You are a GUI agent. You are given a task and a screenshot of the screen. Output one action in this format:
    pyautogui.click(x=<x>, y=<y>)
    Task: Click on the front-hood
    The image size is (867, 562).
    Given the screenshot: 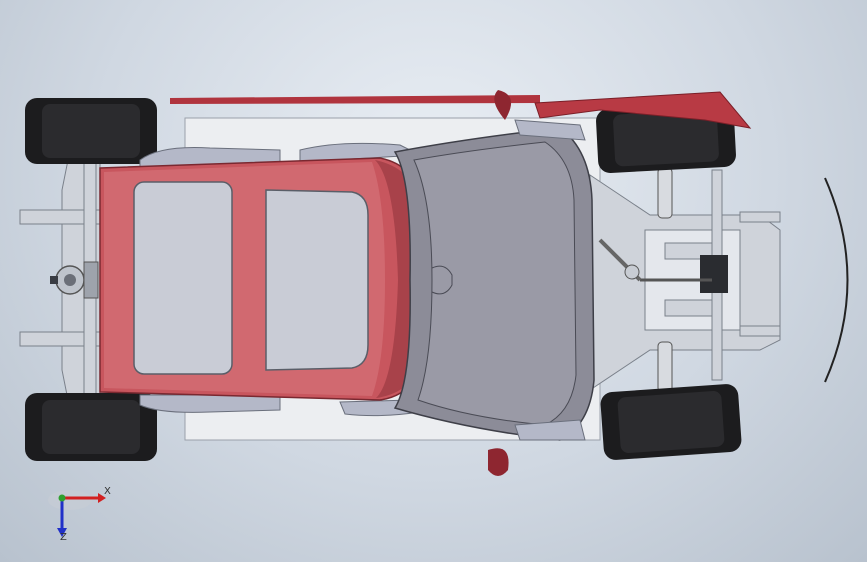 What is the action you would take?
    pyautogui.click(x=494, y=284)
    